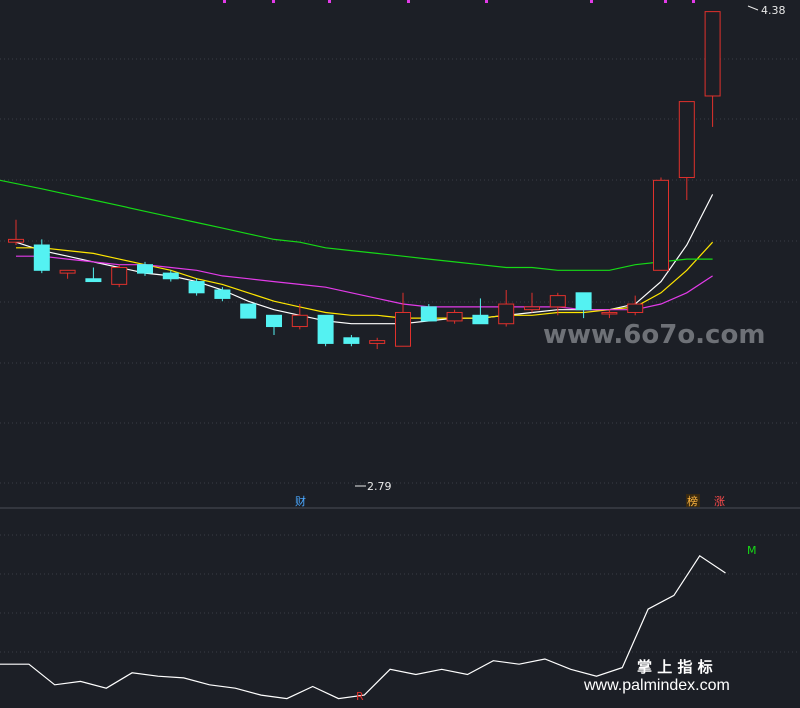  What do you see at coordinates (719, 501) in the screenshot?
I see `tag-zhang: 涨` at bounding box center [719, 501].